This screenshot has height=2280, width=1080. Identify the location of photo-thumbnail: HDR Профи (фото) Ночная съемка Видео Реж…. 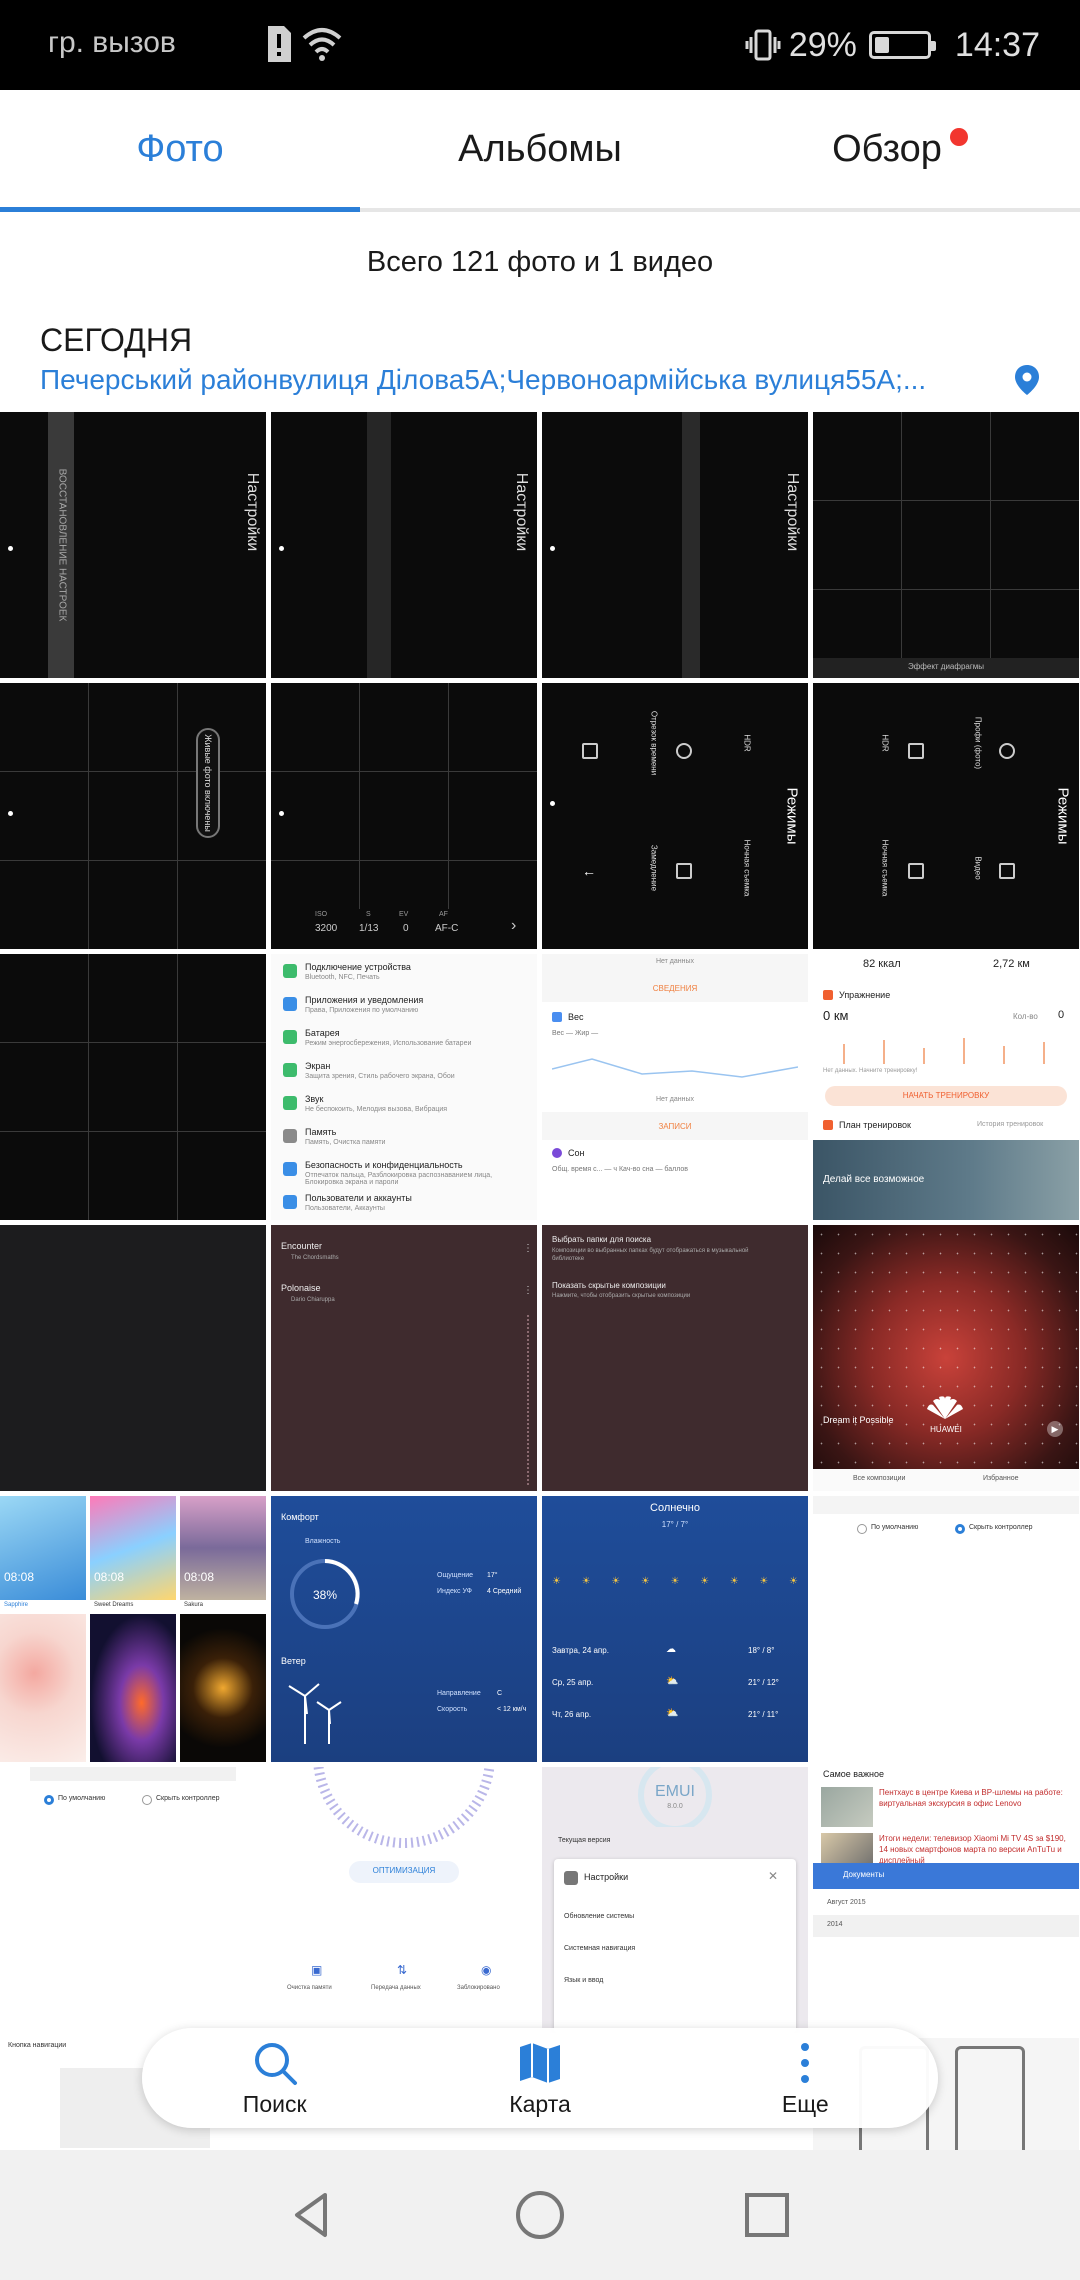
(946, 816).